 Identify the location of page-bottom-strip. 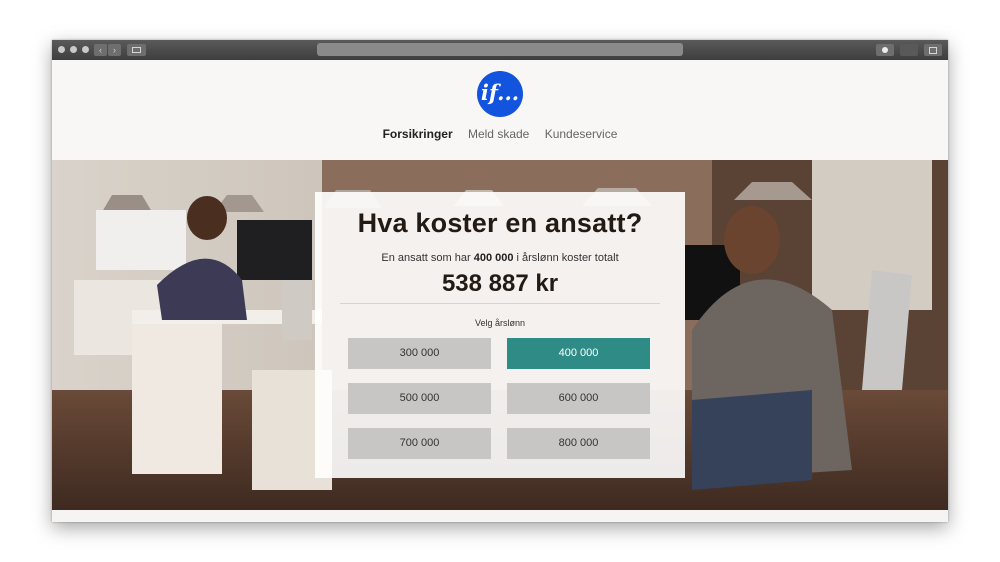
(500, 516).